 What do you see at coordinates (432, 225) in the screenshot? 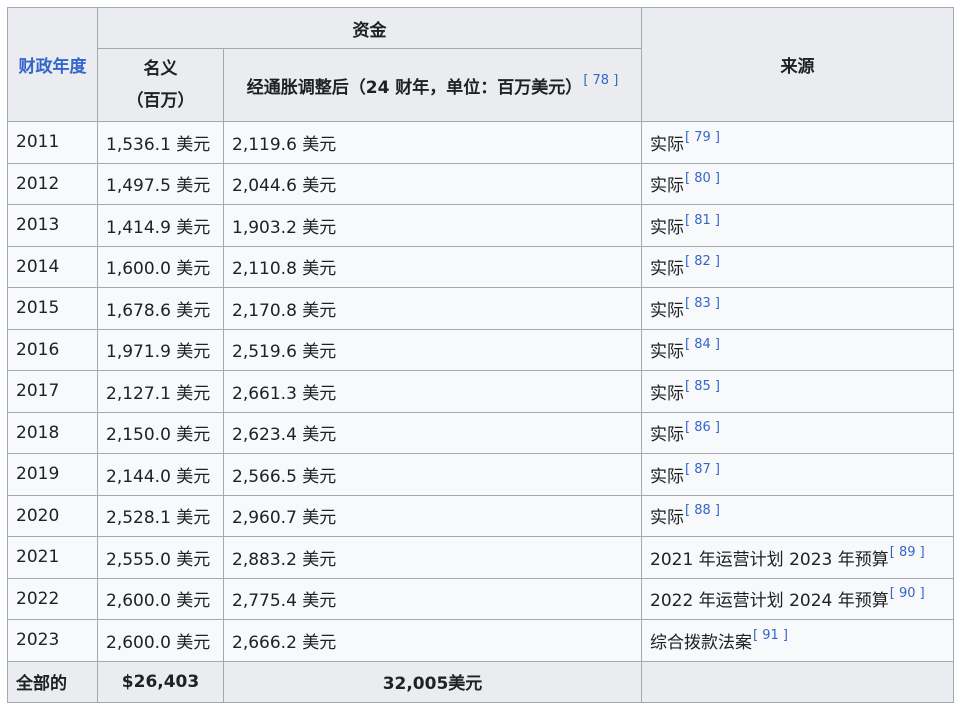
I see `adjusted-cell: 1,903.2 美元` at bounding box center [432, 225].